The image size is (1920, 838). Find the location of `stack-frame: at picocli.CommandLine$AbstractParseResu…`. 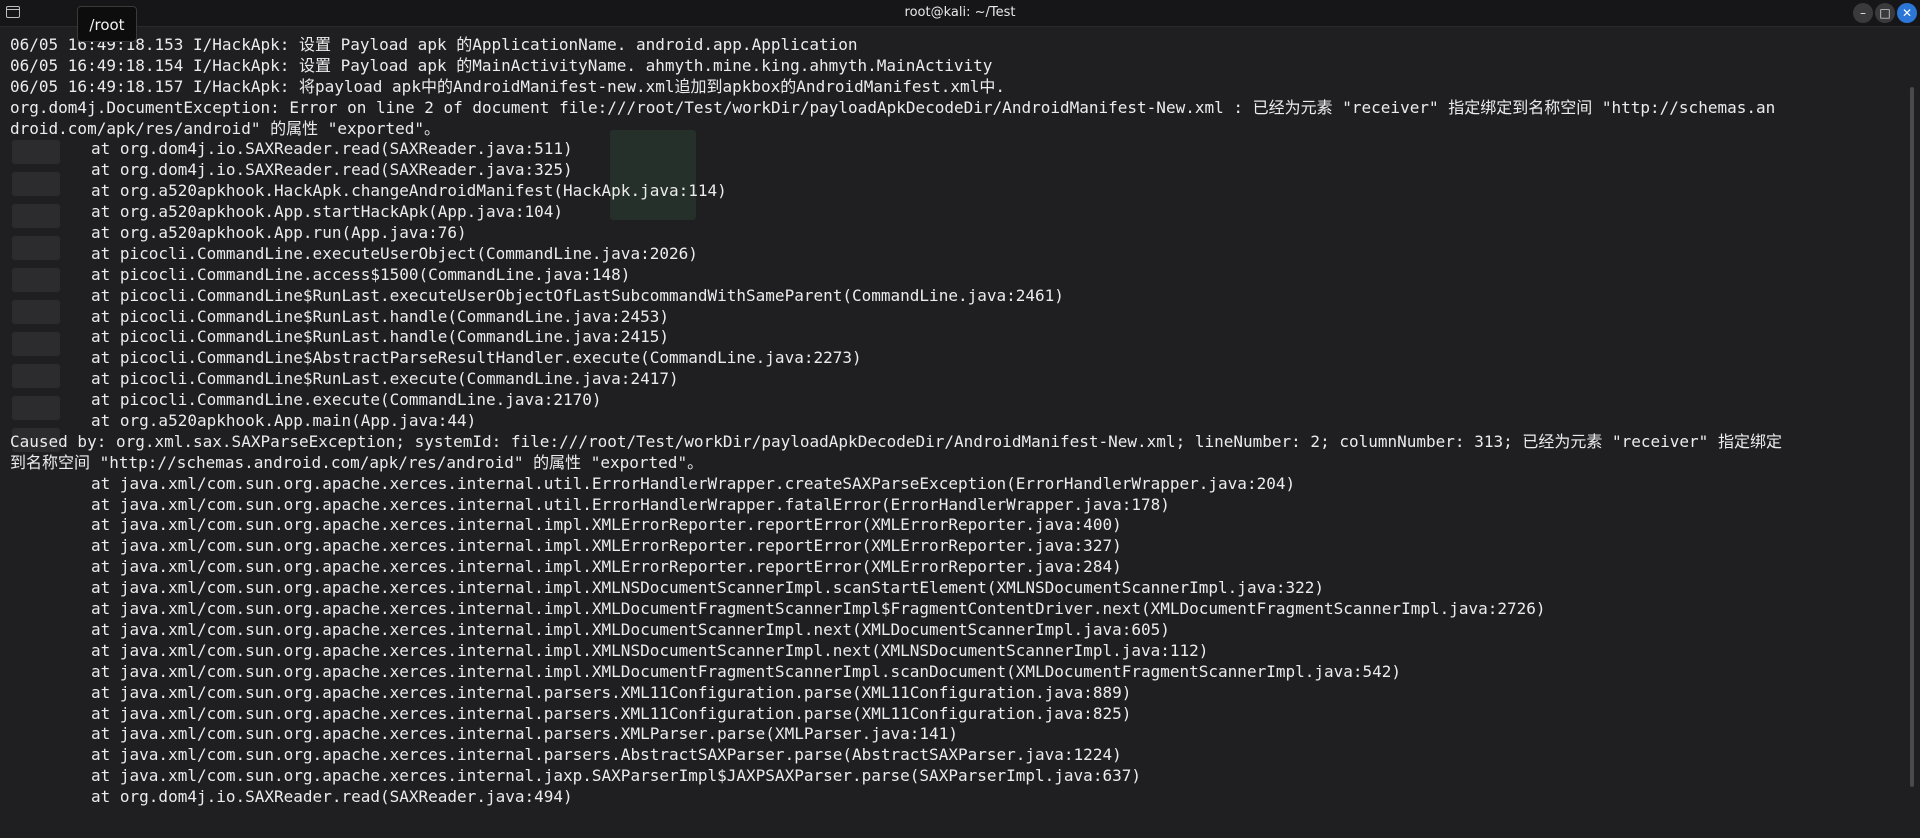

stack-frame: at picocli.CommandLine$AbstractParseResu… is located at coordinates (476, 358).